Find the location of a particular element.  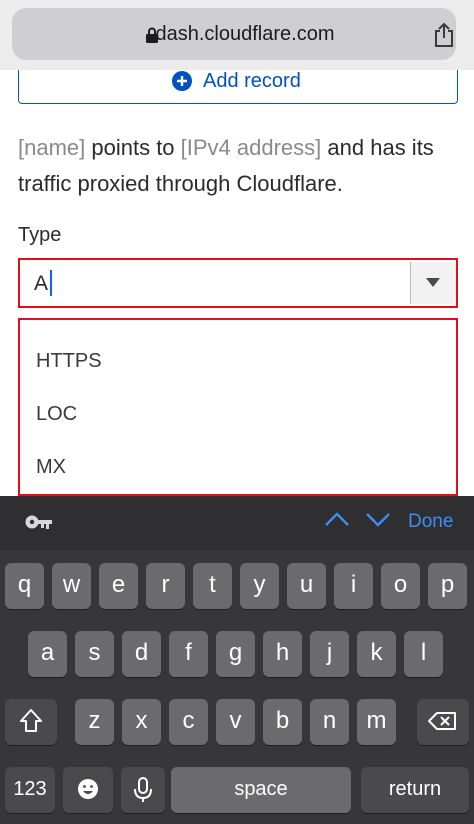

type-select-value: A is located at coordinates (41, 284).